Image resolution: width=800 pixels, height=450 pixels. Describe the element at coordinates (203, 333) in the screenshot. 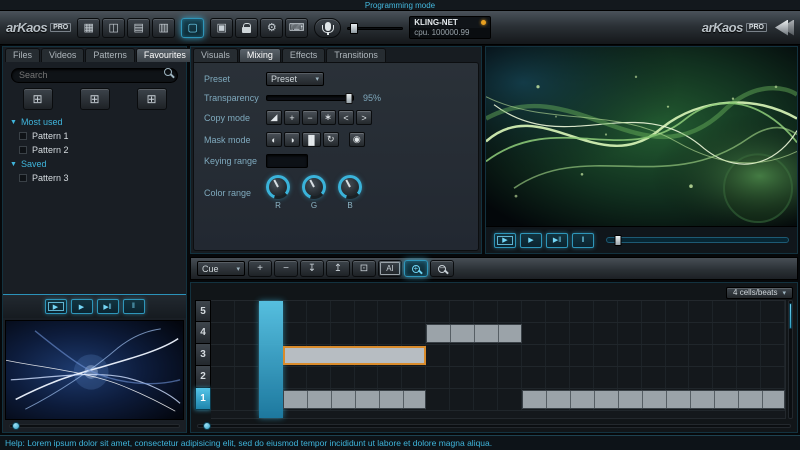

I see `row-number-4: 4` at that location.